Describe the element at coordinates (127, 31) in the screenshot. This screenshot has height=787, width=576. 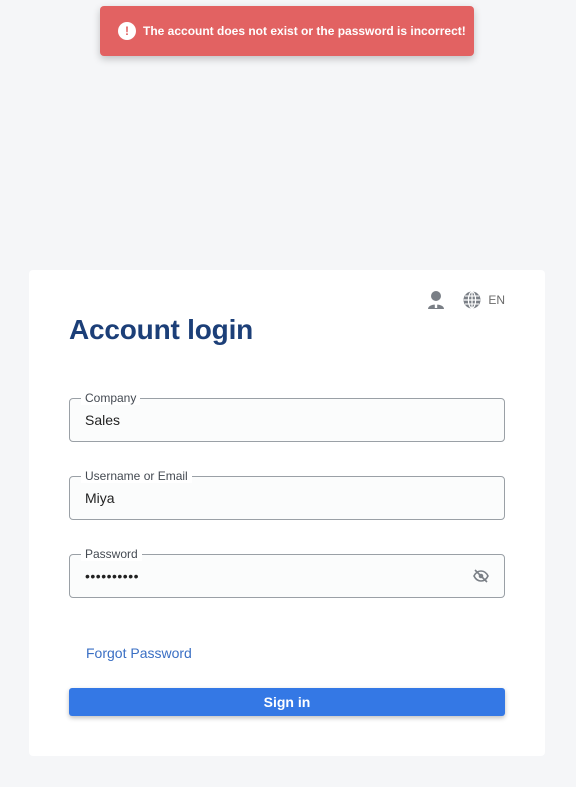
I see `exclamation-icon: !` at that location.